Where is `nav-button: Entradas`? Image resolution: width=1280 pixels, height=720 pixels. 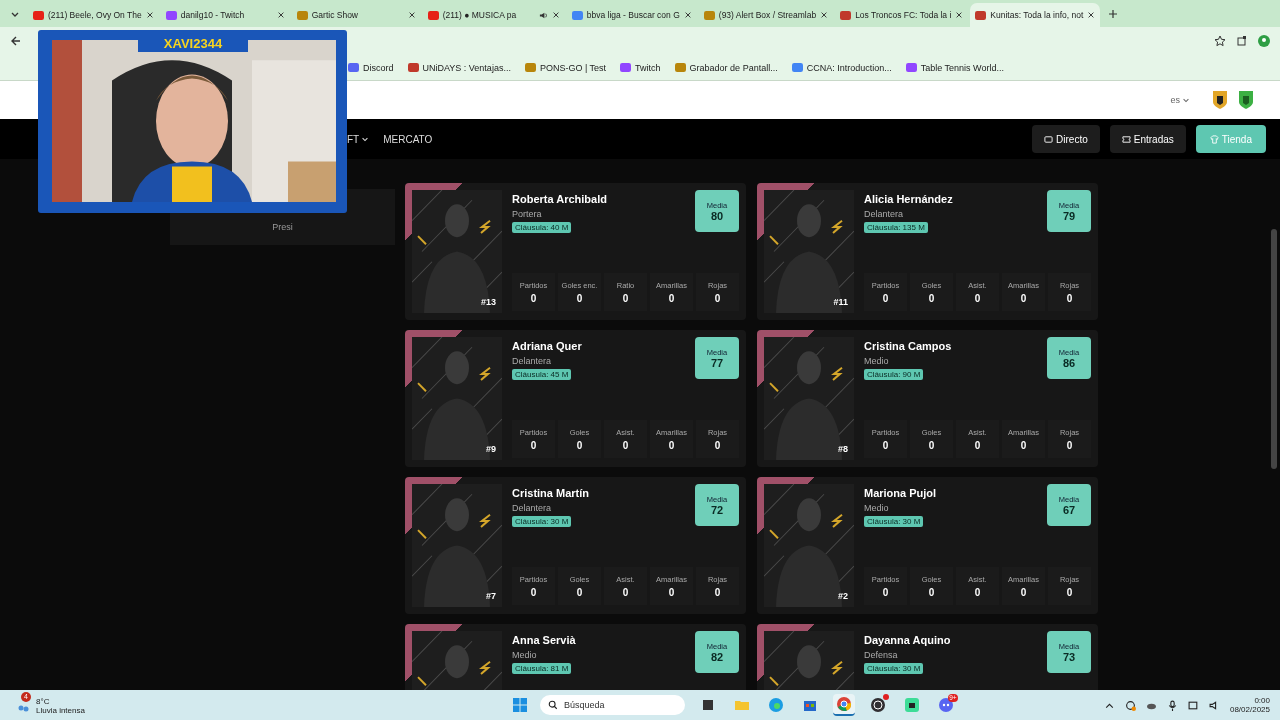 nav-button: Entradas is located at coordinates (1147, 139).